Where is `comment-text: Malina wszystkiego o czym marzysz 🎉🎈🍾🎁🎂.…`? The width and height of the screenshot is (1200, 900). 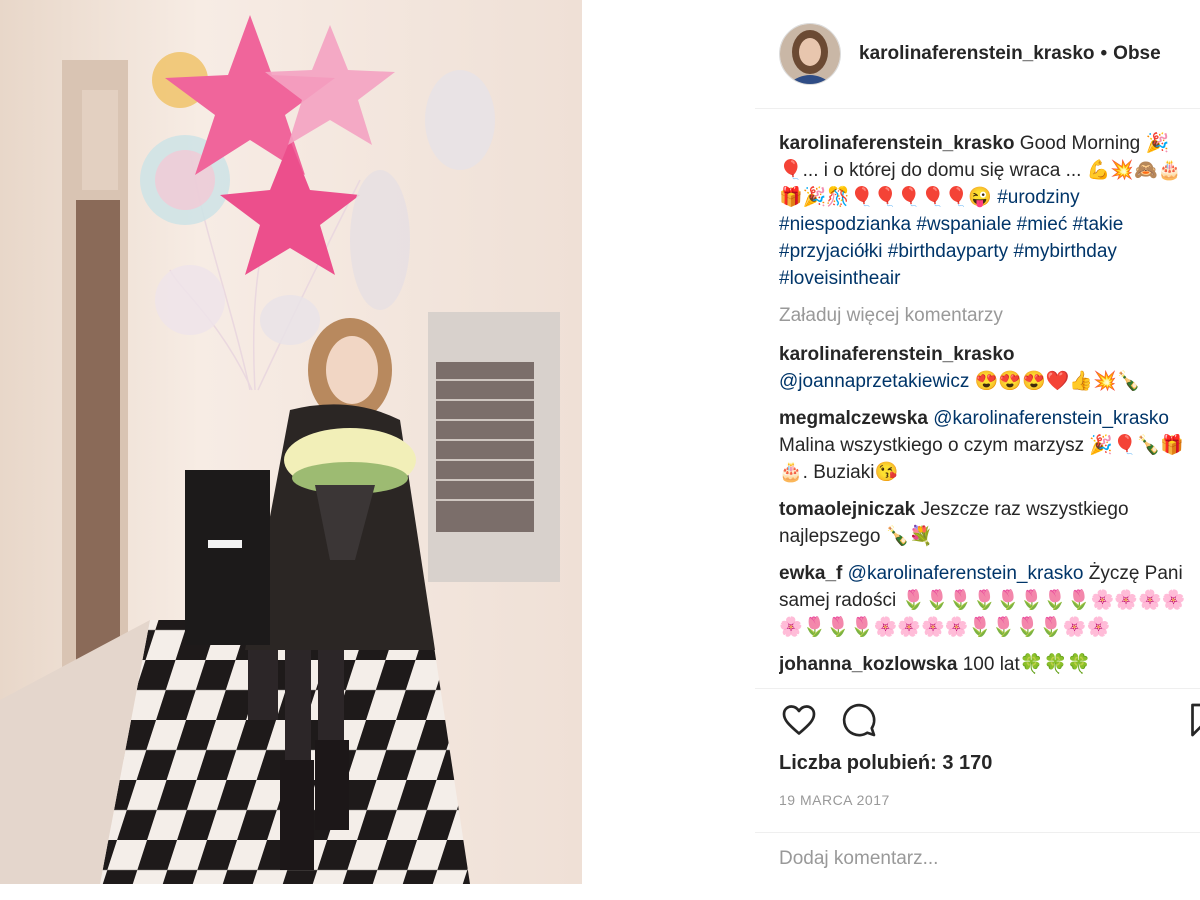 comment-text: Malina wszystkiego o czym marzysz 🎉🎈🍾🎁🎂.… is located at coordinates (982, 459).